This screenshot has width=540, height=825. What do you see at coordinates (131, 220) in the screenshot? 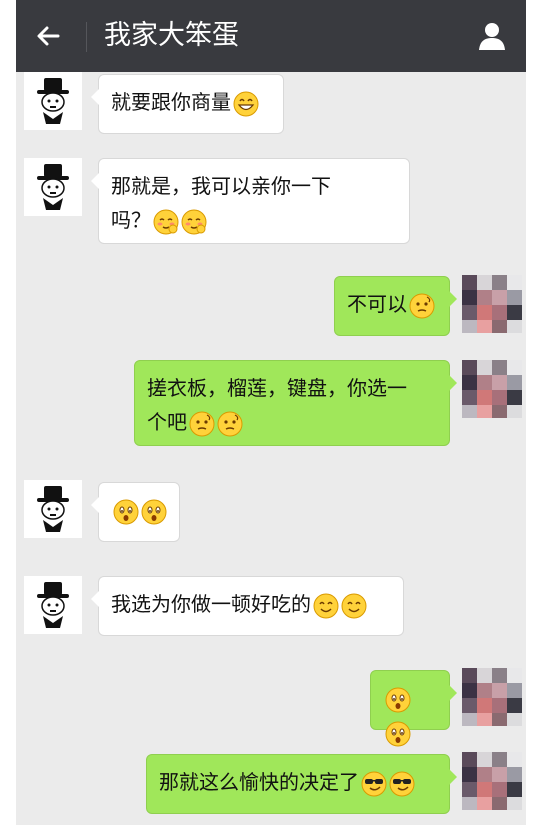
I see `message-text: 吗？` at bounding box center [131, 220].